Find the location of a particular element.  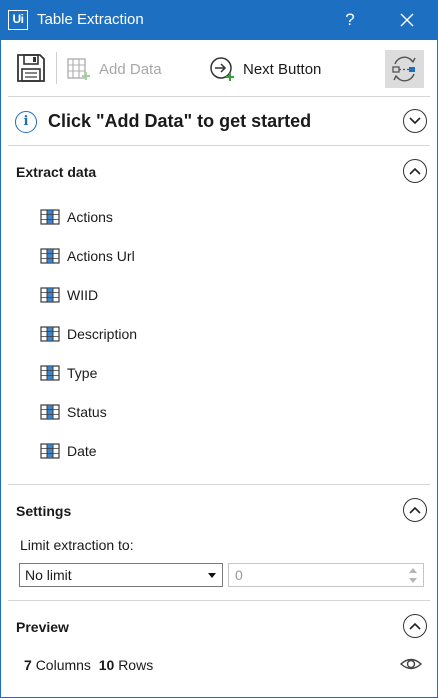

close-button is located at coordinates (407, 20).